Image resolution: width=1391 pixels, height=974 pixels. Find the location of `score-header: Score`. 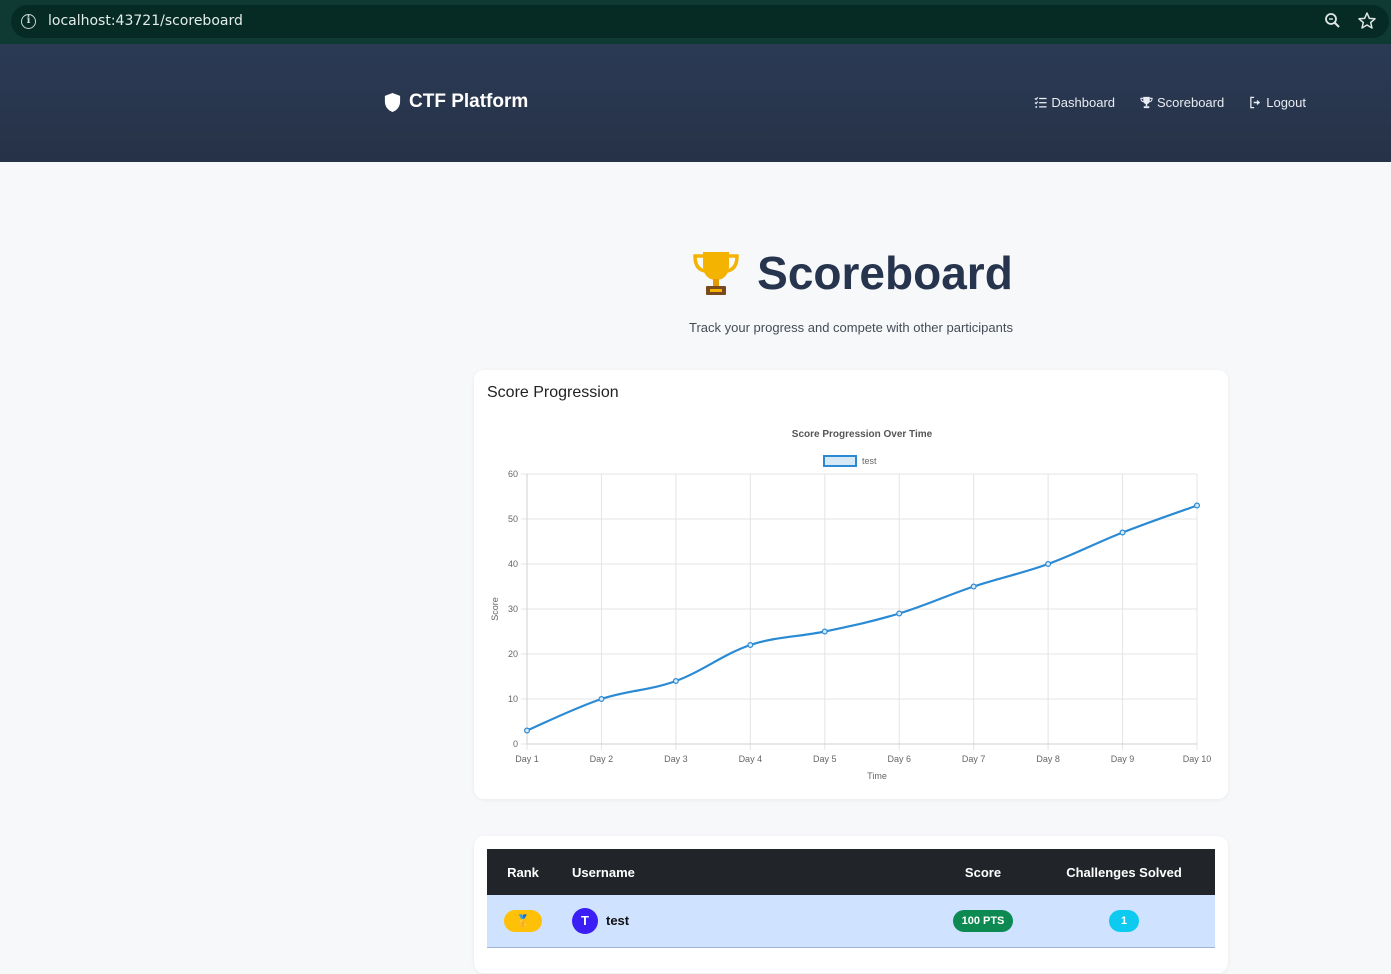

score-header: Score is located at coordinates (983, 872).